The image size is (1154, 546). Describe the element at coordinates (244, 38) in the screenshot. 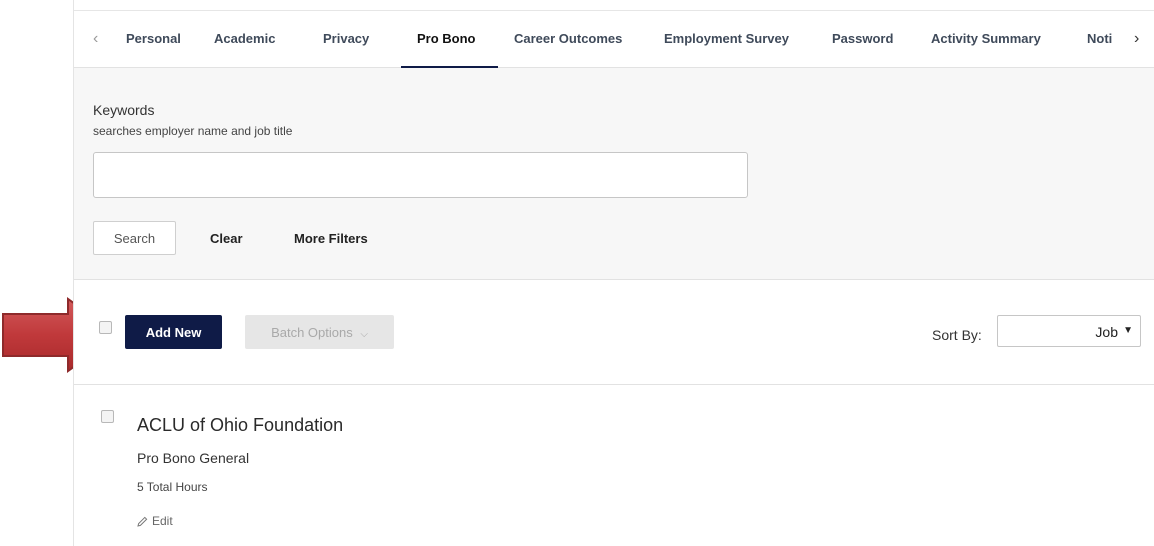

I see `tab-academic: Academic` at that location.